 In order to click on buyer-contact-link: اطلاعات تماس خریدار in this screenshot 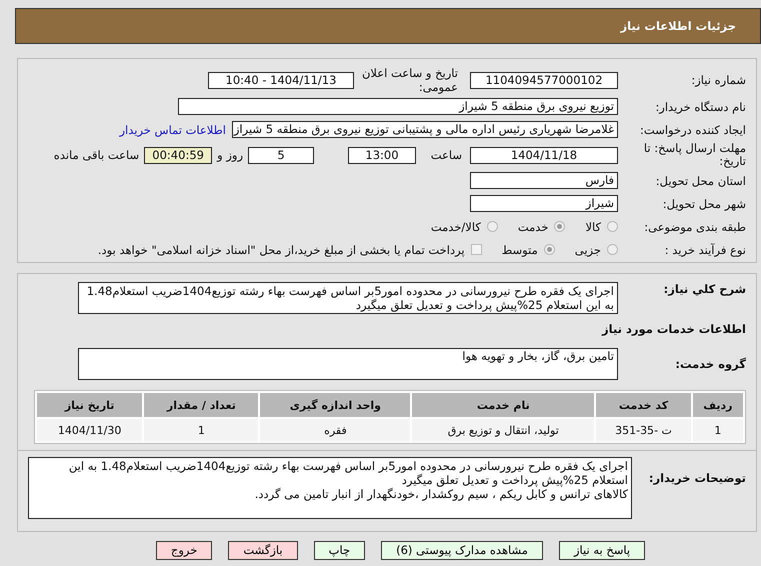, I will do `click(172, 129)`.